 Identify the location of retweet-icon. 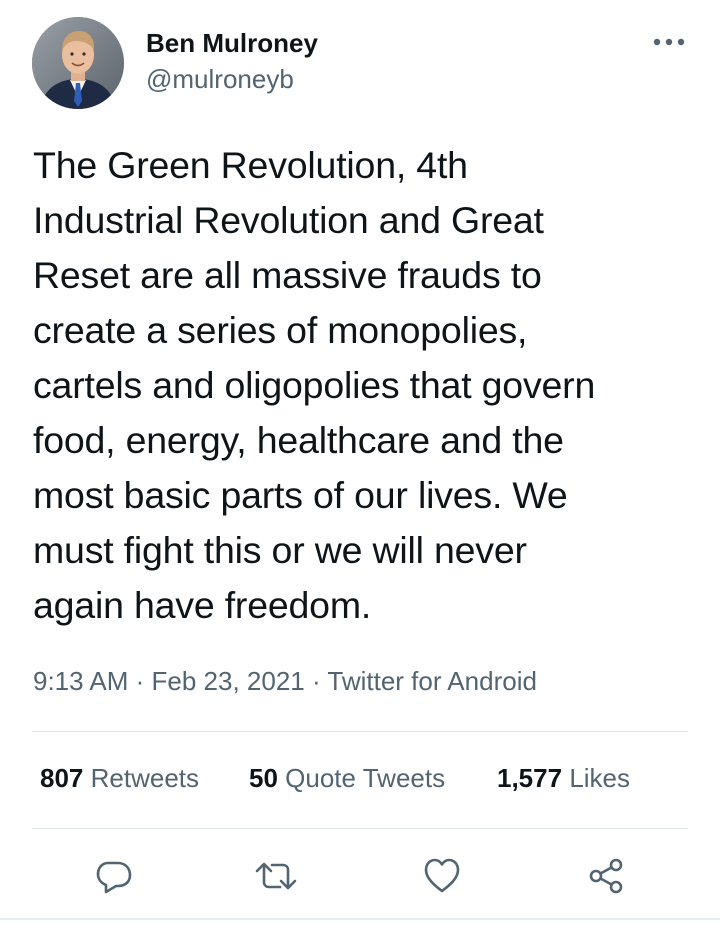
(276, 876).